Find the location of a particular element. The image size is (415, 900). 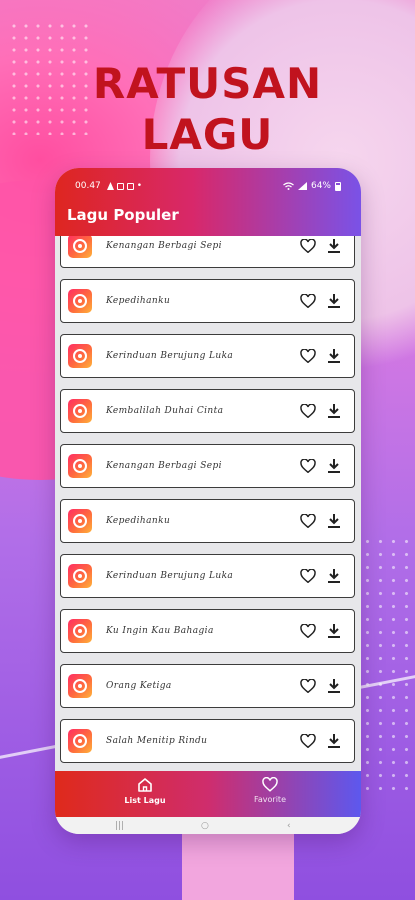

system-navigation-bar: ||| ○ ‹ is located at coordinates (208, 825).